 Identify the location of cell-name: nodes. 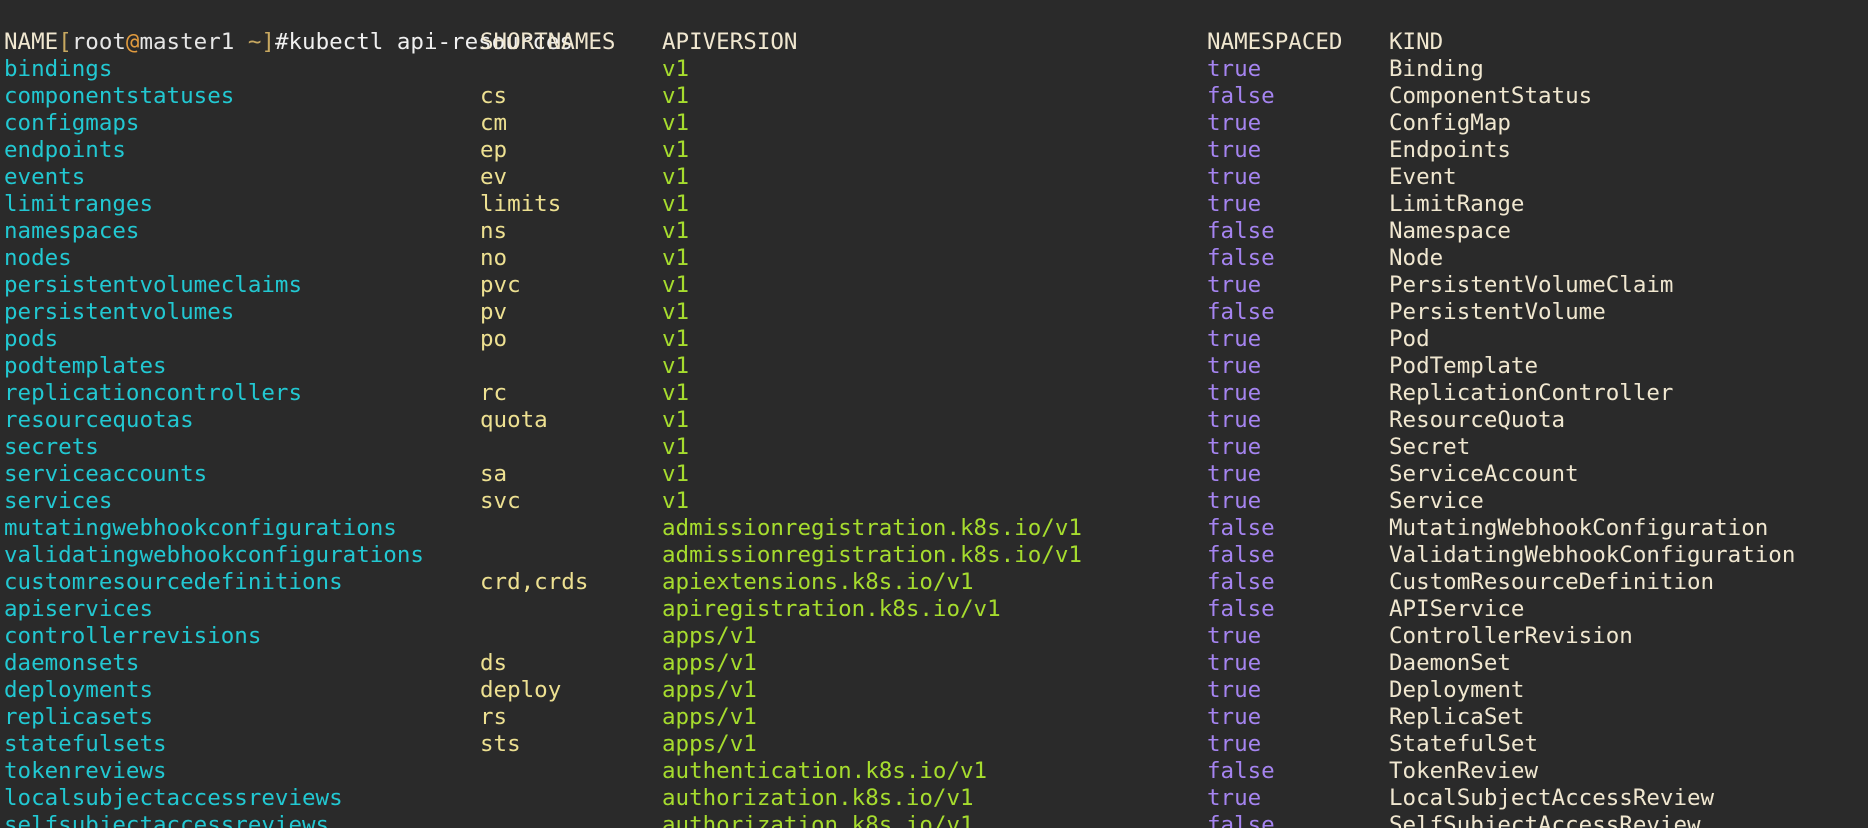
(38, 258).